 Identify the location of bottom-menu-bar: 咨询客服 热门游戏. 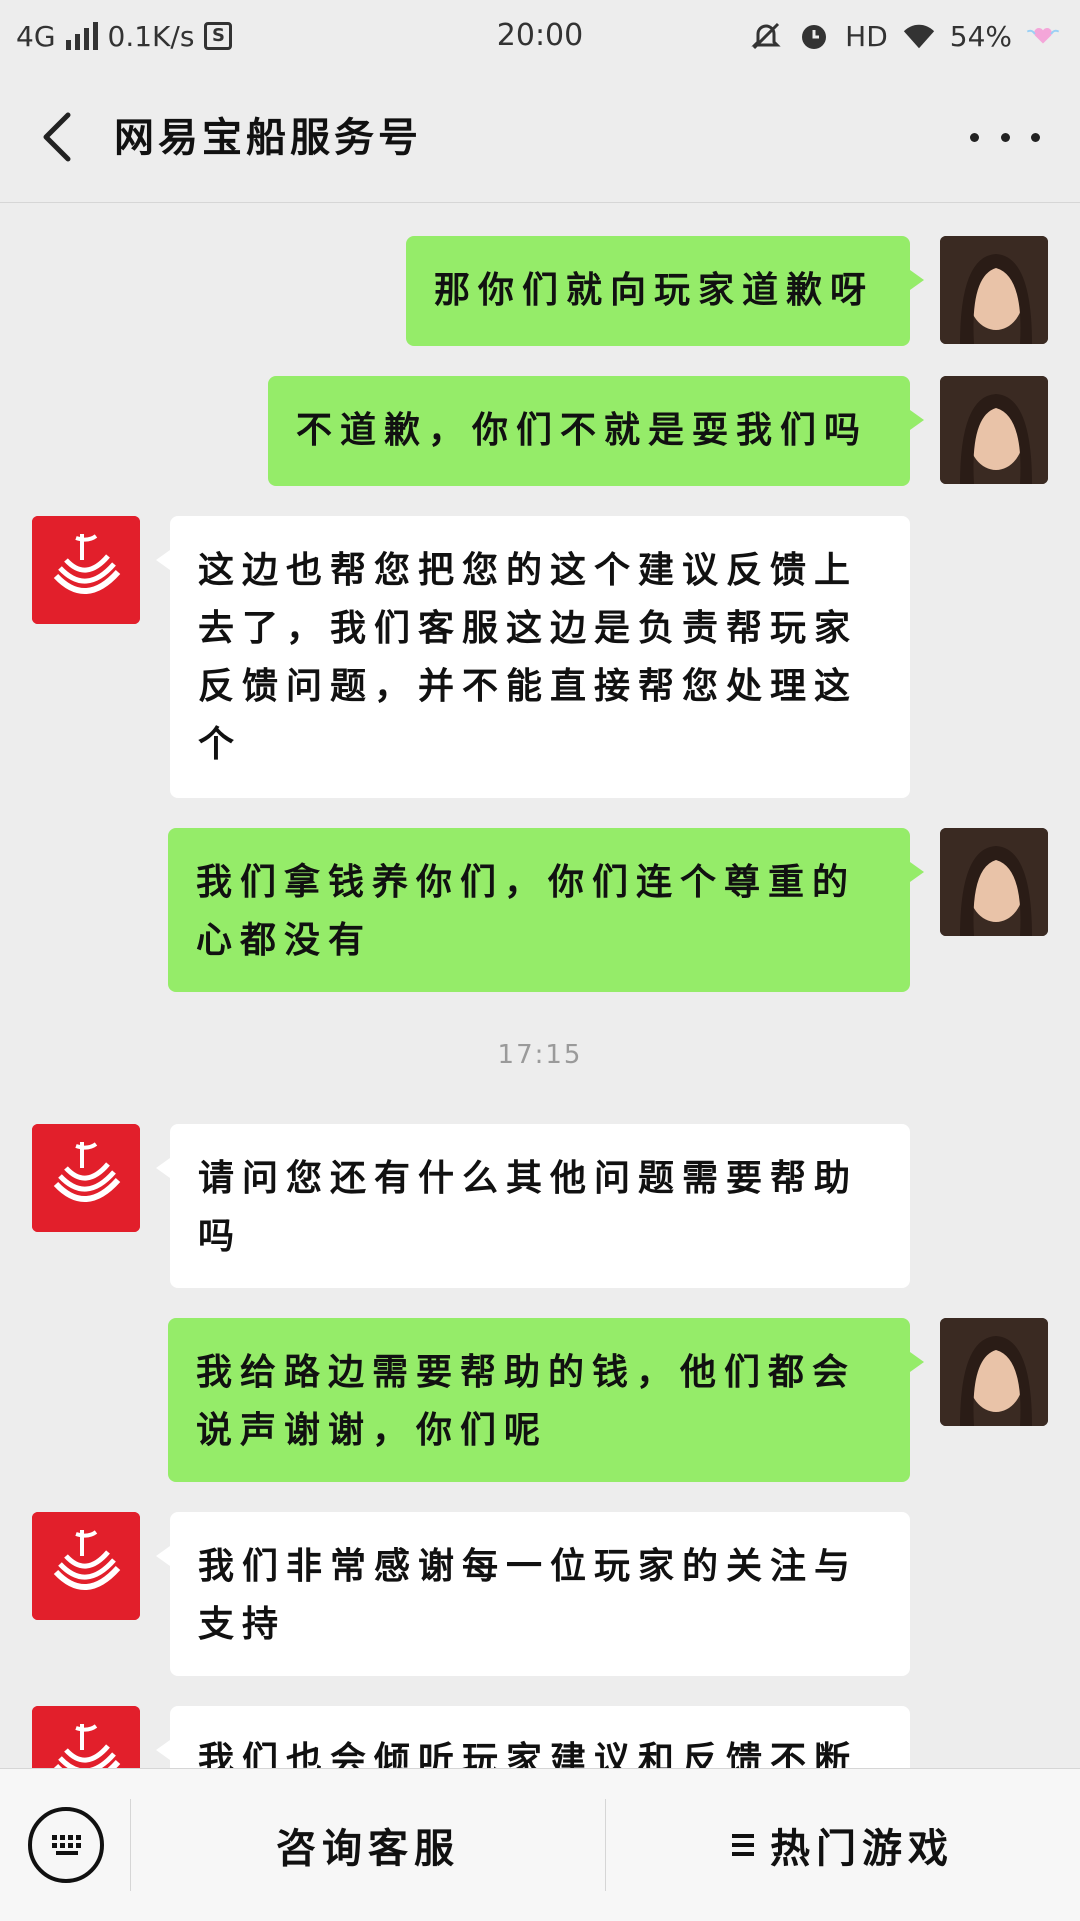
(540, 1844).